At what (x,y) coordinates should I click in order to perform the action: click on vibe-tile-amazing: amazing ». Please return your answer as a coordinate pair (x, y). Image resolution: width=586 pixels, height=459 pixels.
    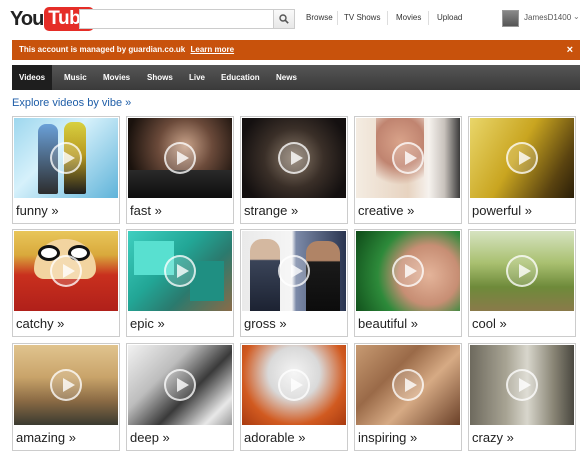
    Looking at the image, I should click on (66, 397).